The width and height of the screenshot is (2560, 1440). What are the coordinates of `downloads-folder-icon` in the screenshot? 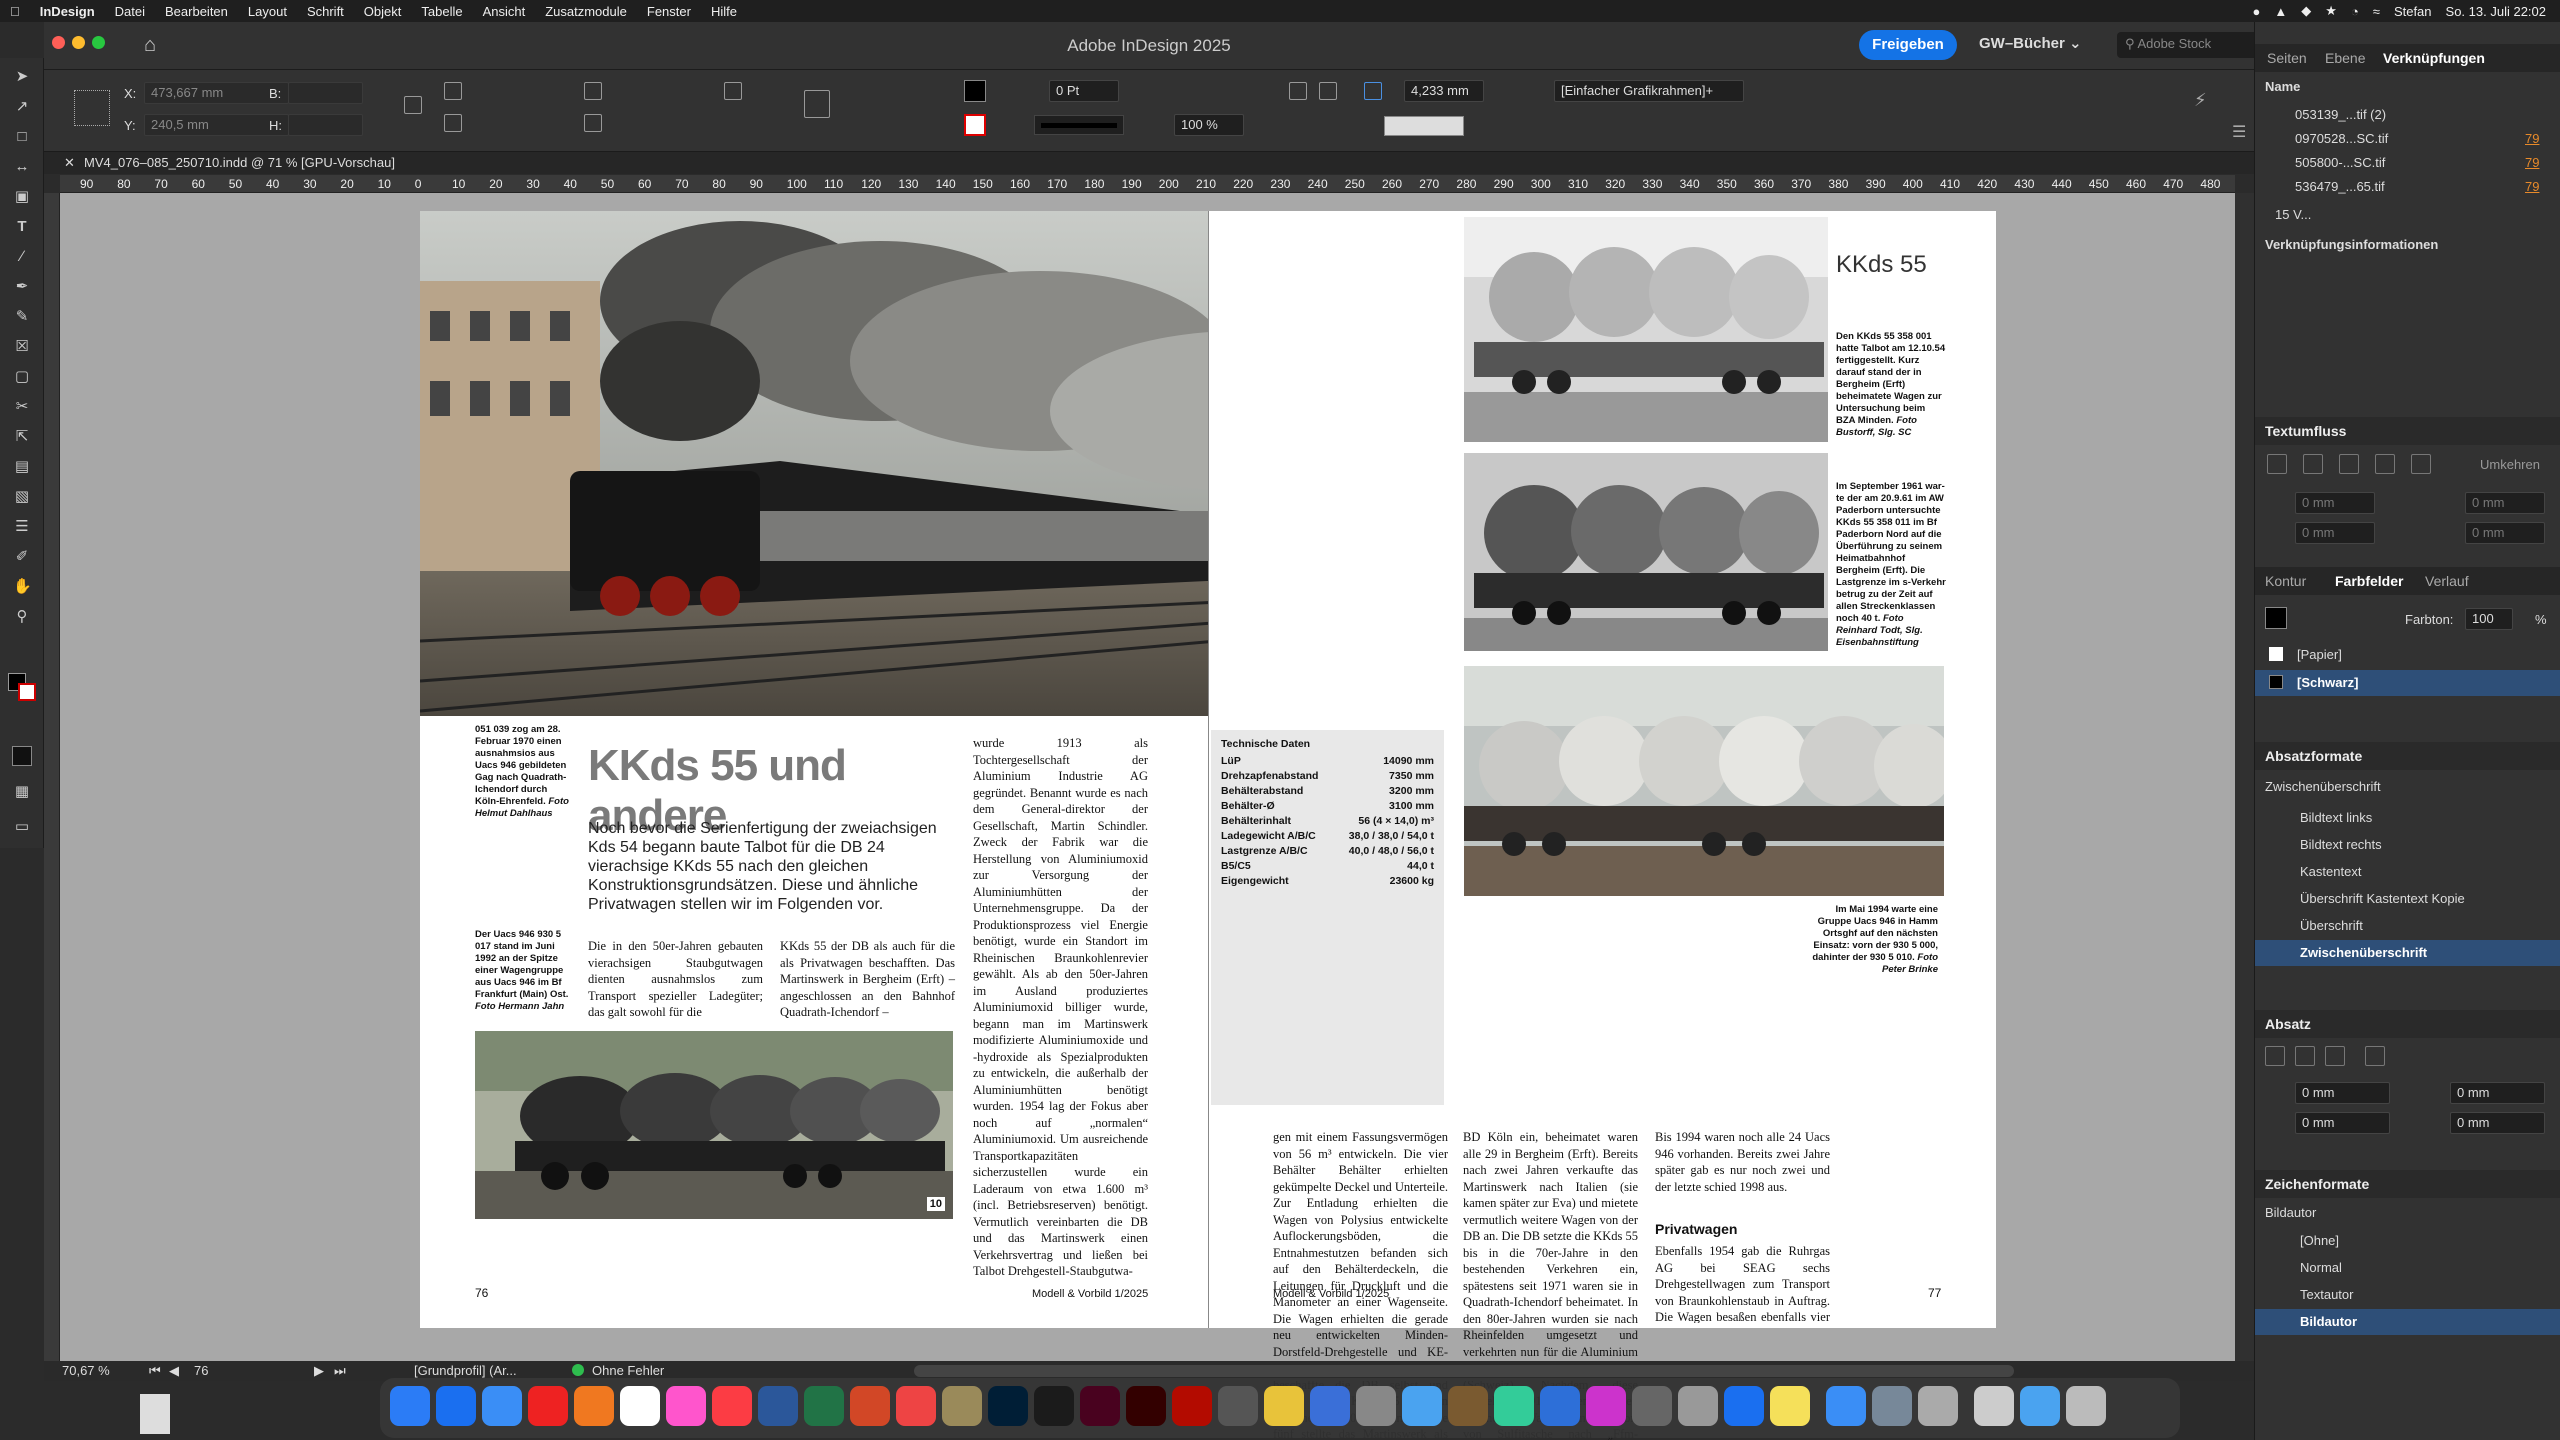 It's located at (2040, 1406).